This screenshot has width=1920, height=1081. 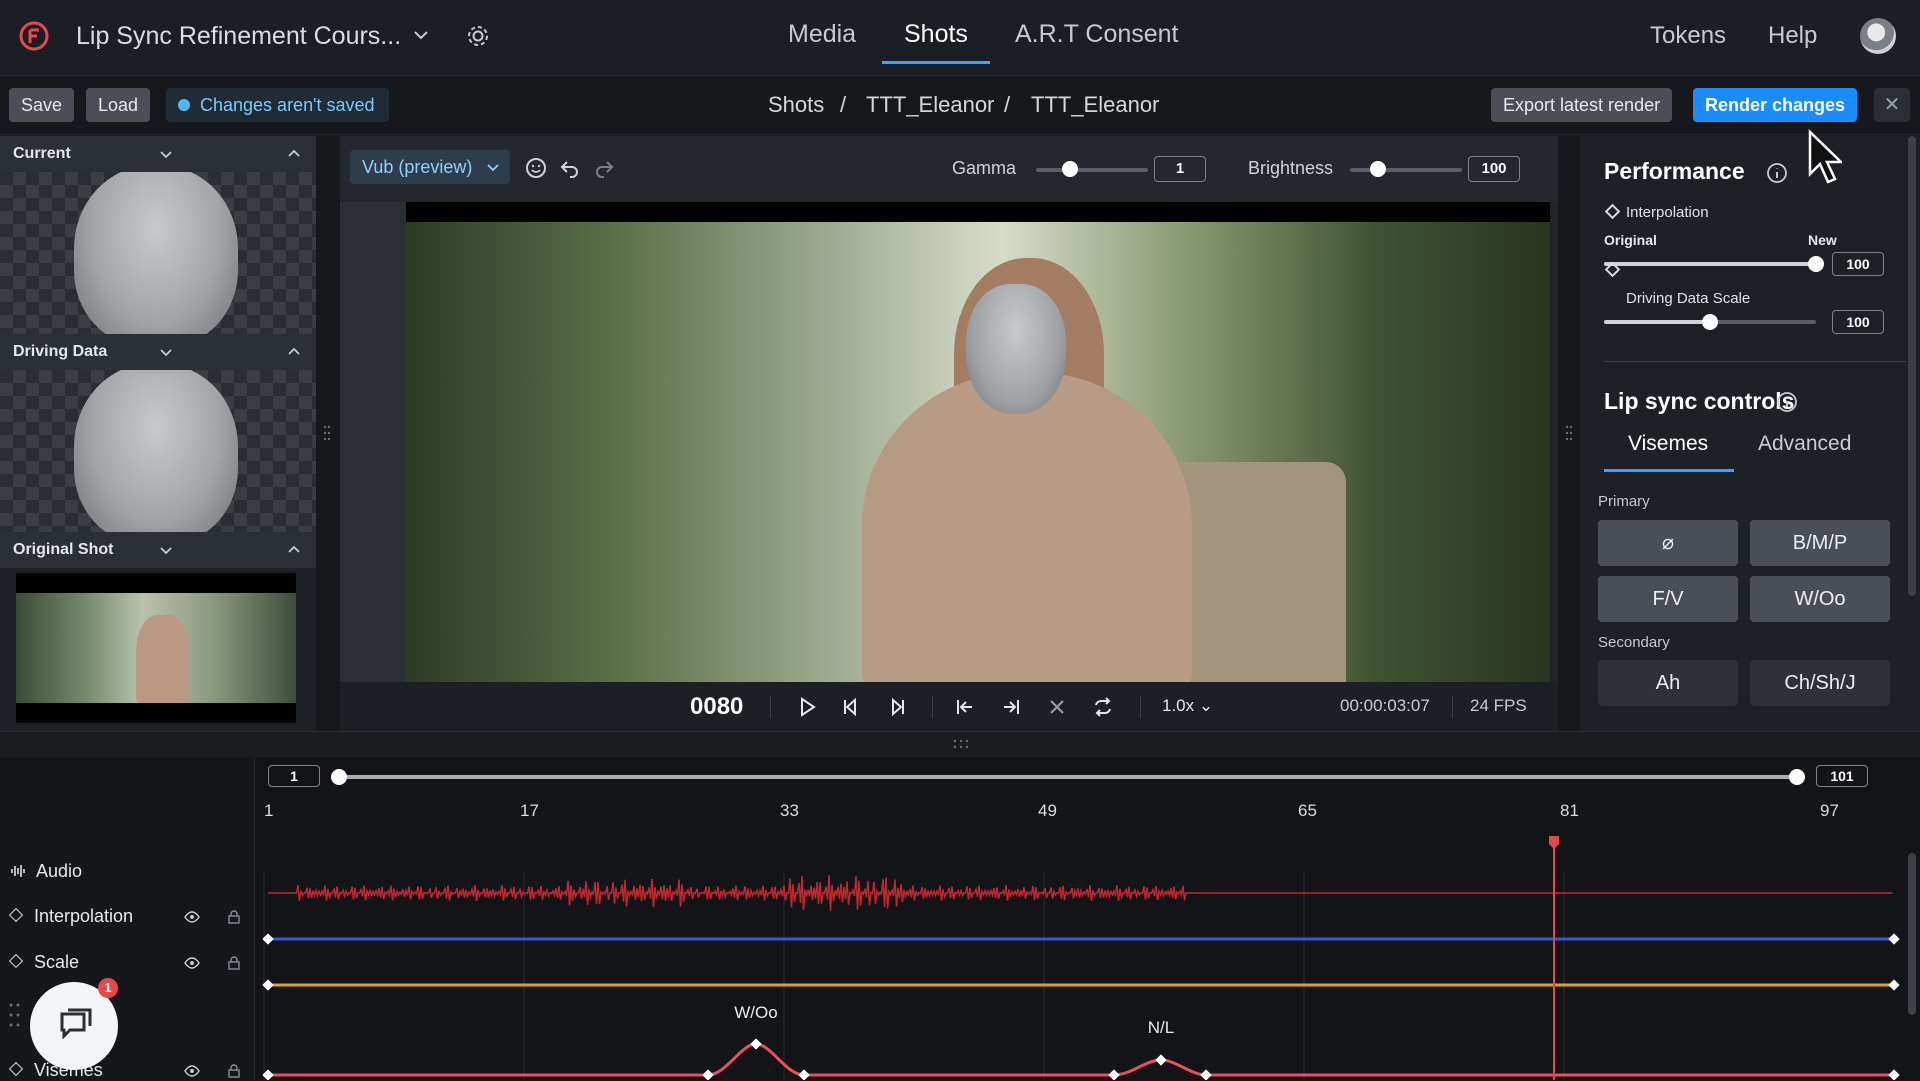 I want to click on loop-icon, so click(x=1103, y=707).